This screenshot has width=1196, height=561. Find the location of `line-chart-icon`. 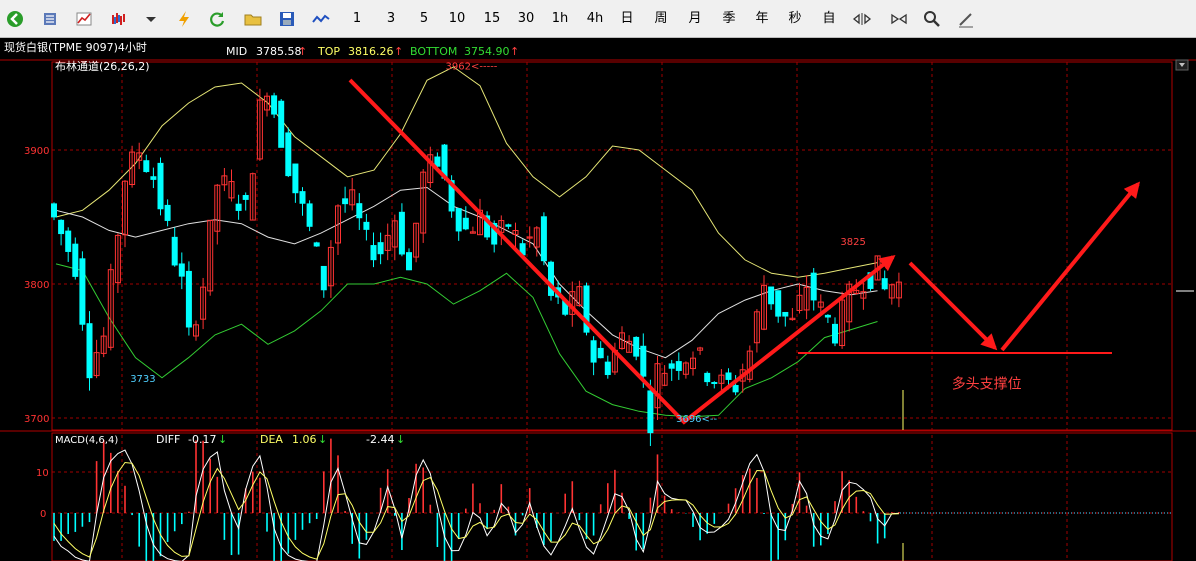

line-chart-icon is located at coordinates (84, 19).